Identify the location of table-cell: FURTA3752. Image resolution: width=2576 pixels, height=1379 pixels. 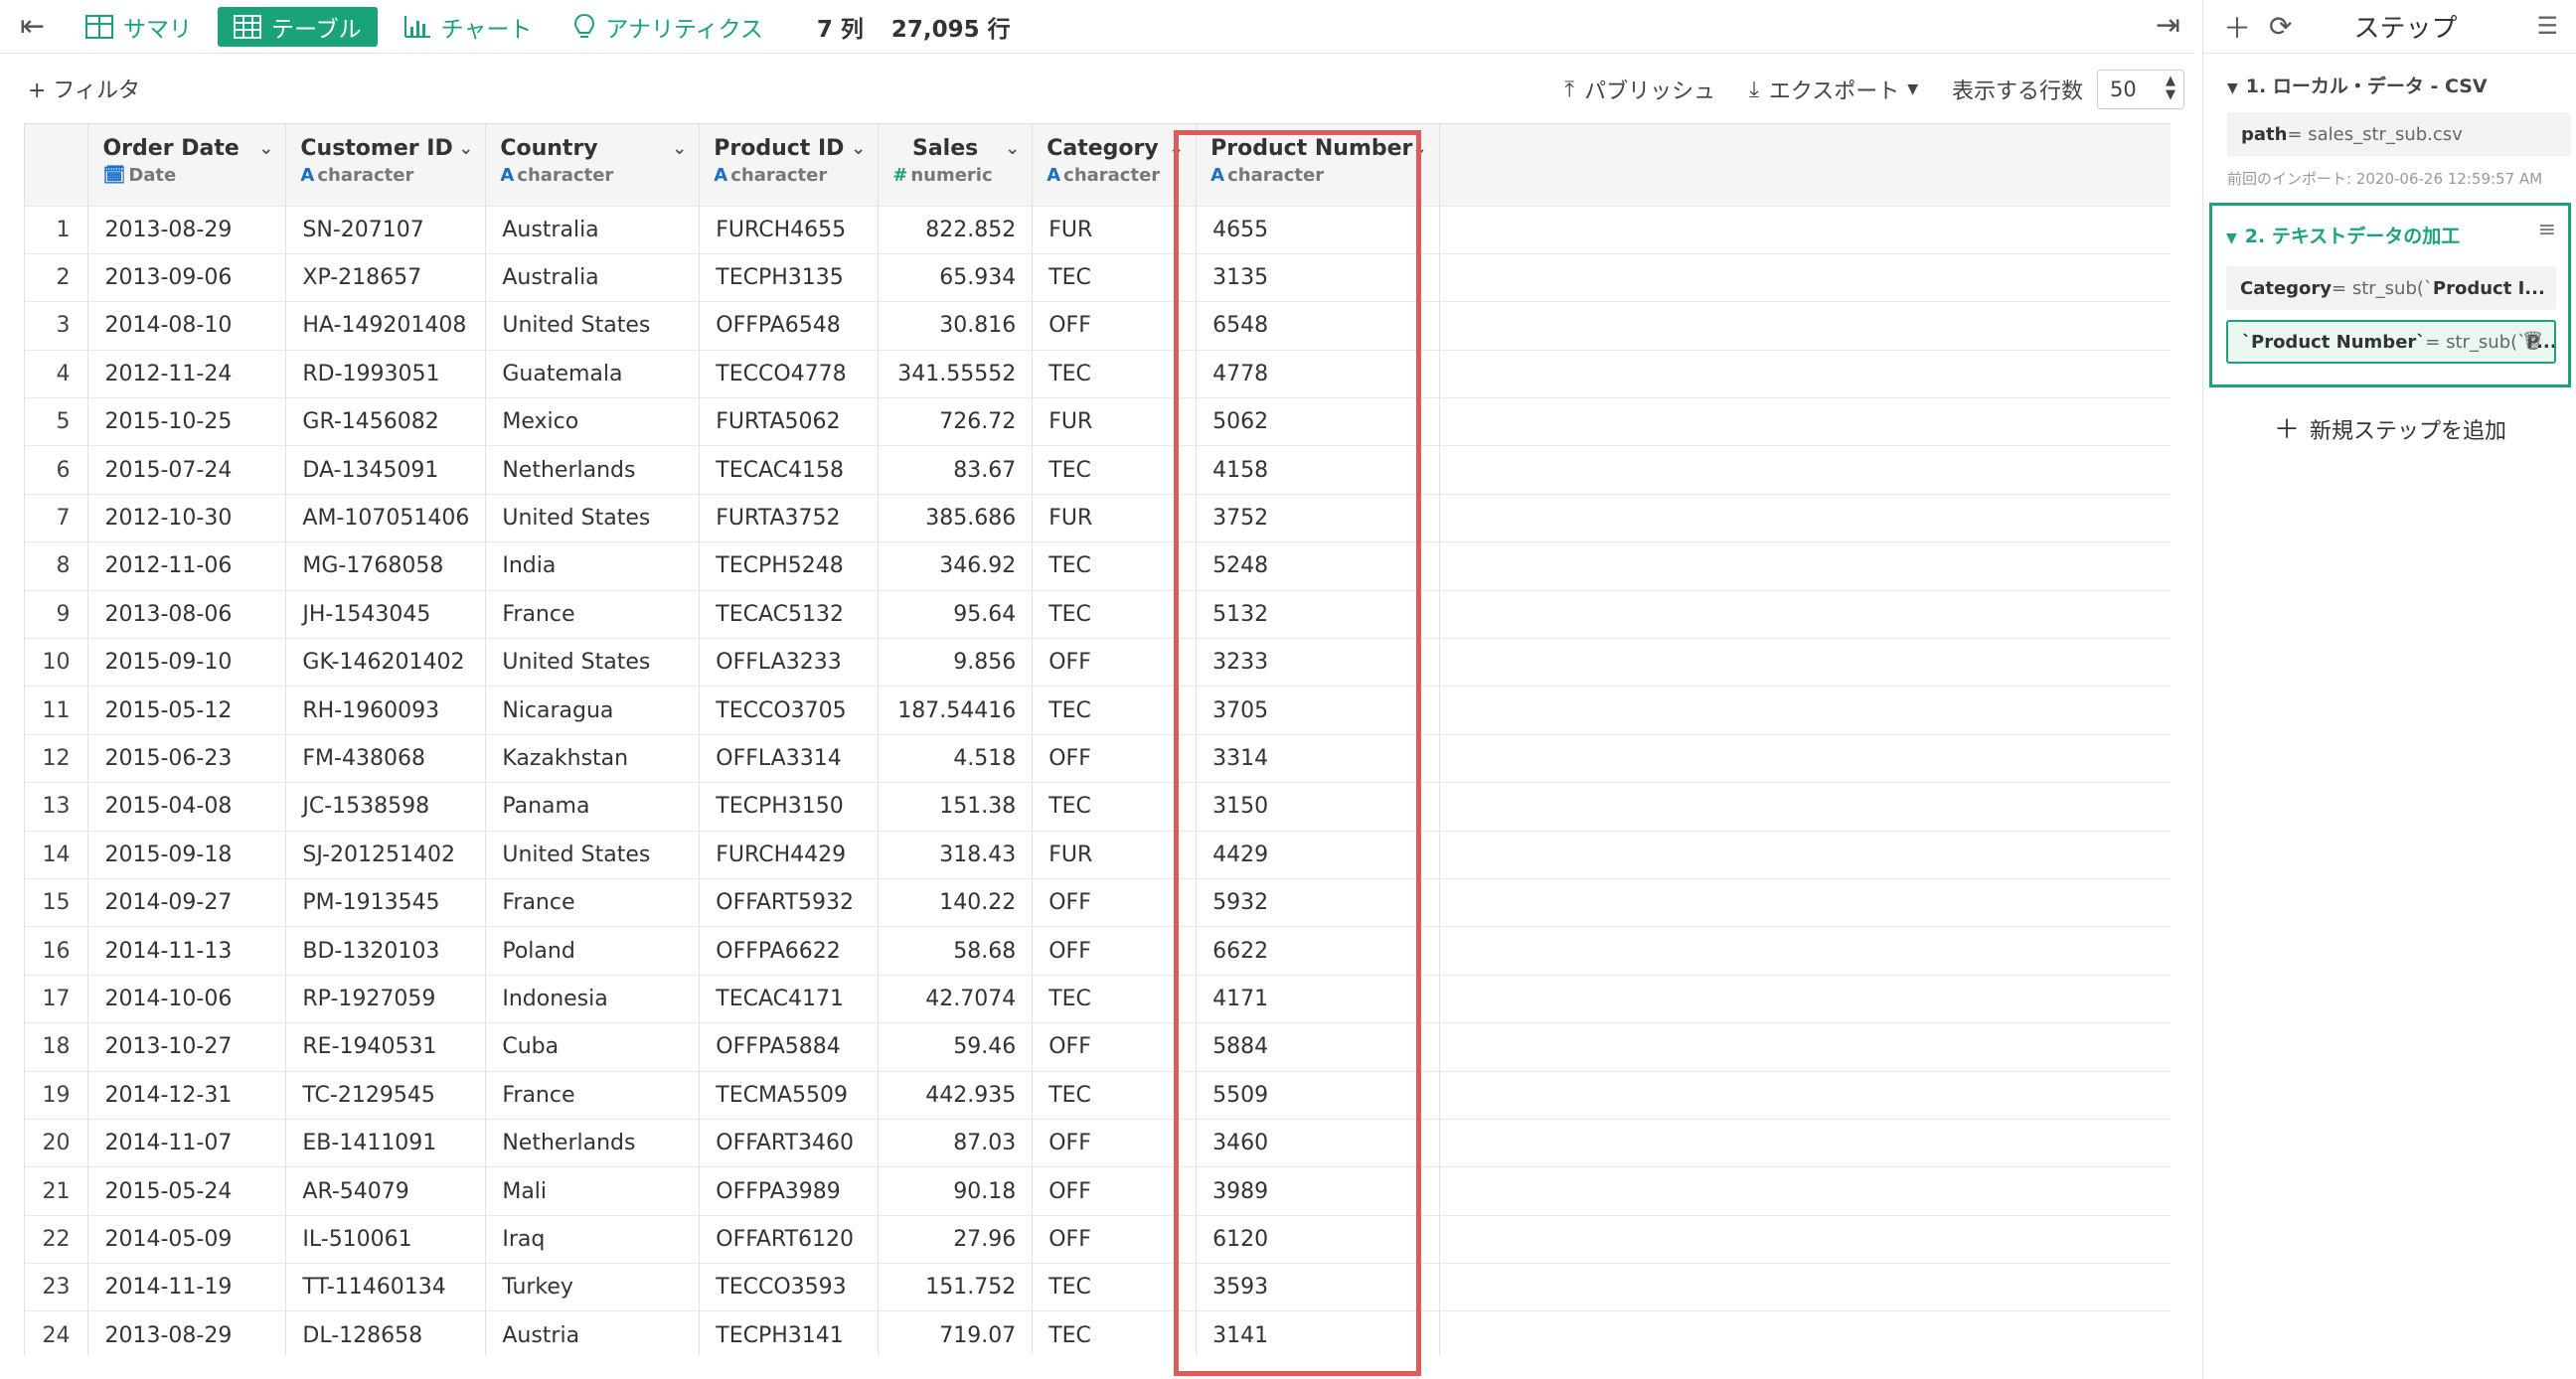
(789, 518).